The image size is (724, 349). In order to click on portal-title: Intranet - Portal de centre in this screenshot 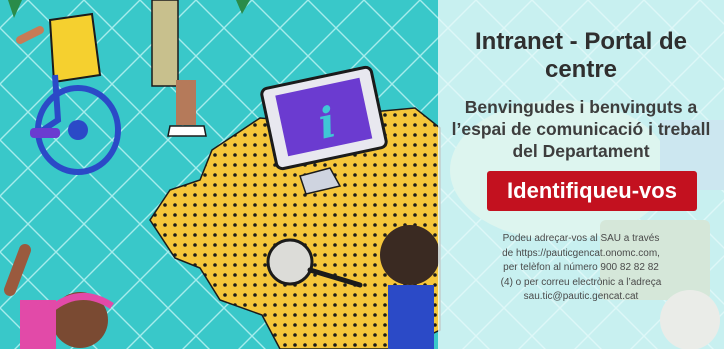, I will do `click(581, 55)`.